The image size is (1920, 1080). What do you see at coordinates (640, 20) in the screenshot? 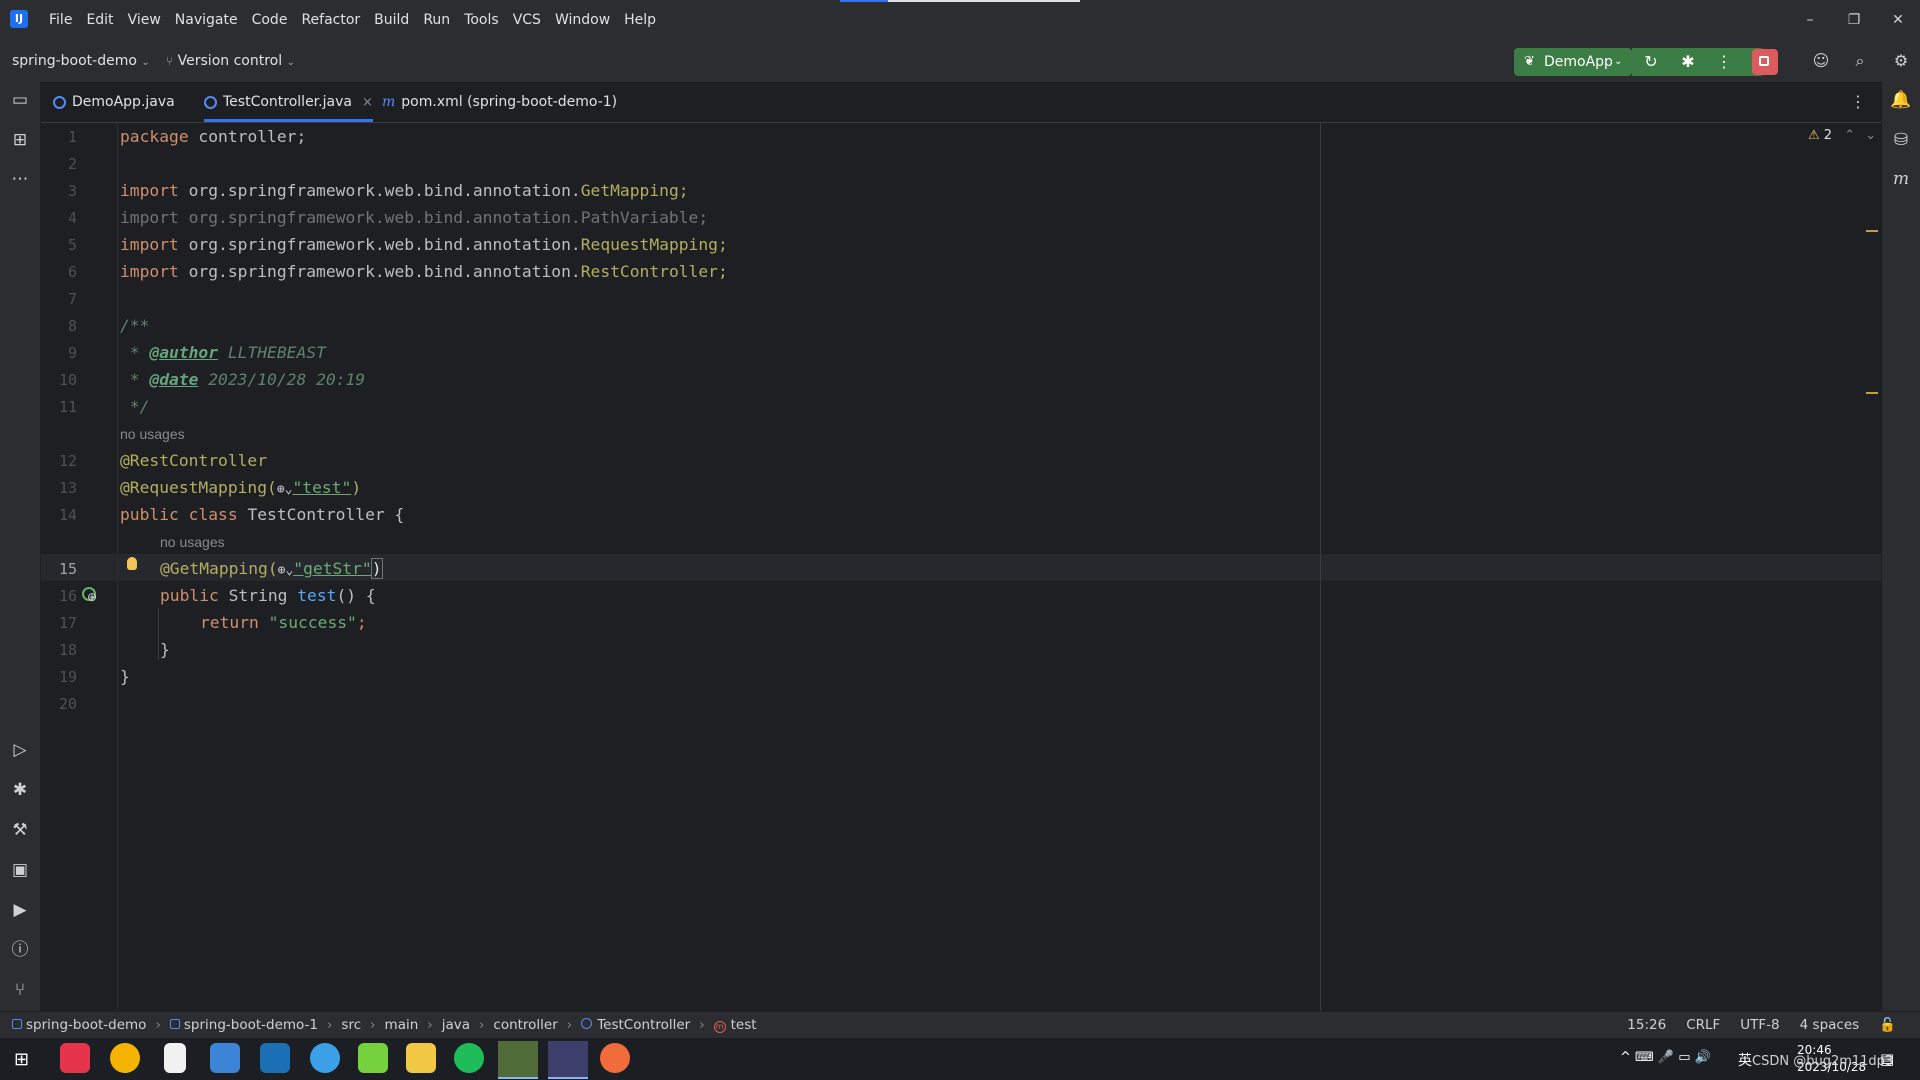
I see `menu-help: Help` at bounding box center [640, 20].